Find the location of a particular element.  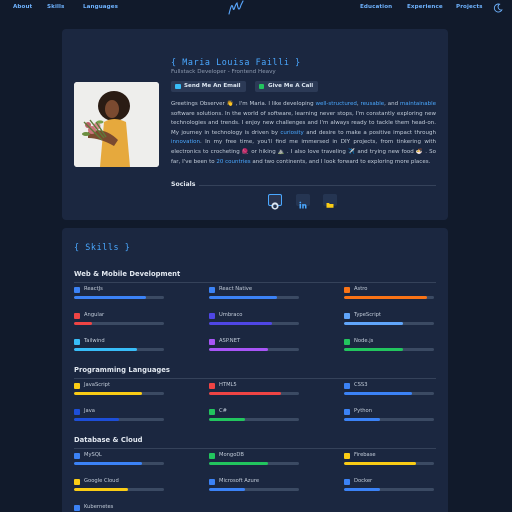

css3-icon is located at coordinates (347, 386).